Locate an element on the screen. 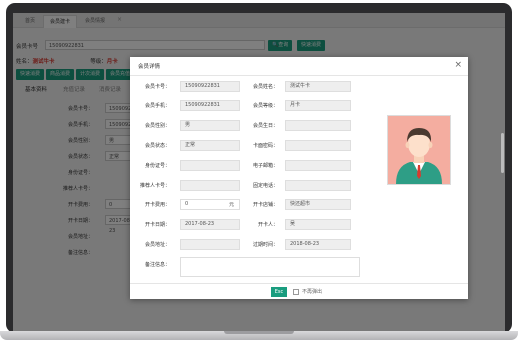 Image resolution: width=518 pixels, height=343 pixels. email-label: 电子邮箱： is located at coordinates (265, 166).